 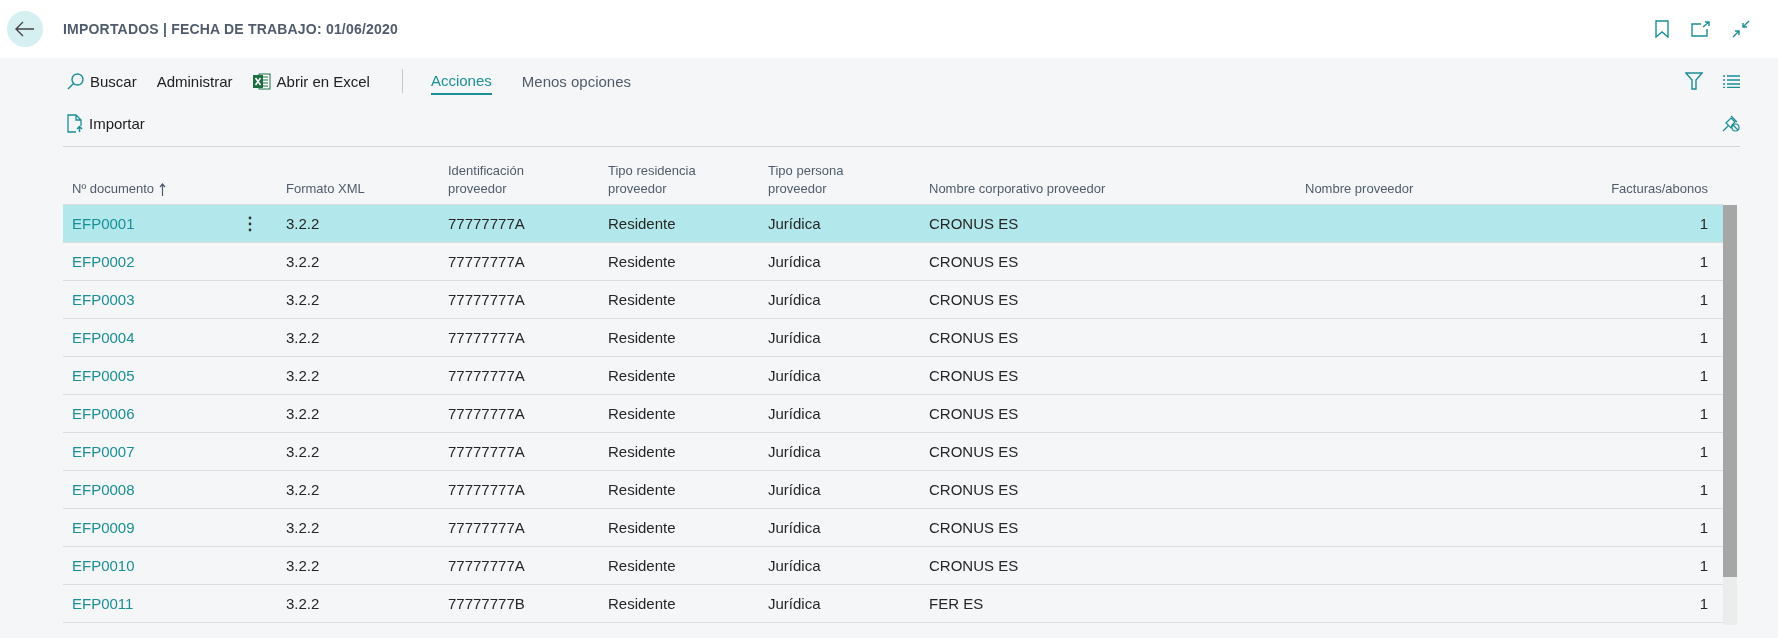 What do you see at coordinates (893, 414) in the screenshot?
I see `table-row: EFP0006 3.2.2 77777777A Residente Jurídica CRONUS ES 1` at bounding box center [893, 414].